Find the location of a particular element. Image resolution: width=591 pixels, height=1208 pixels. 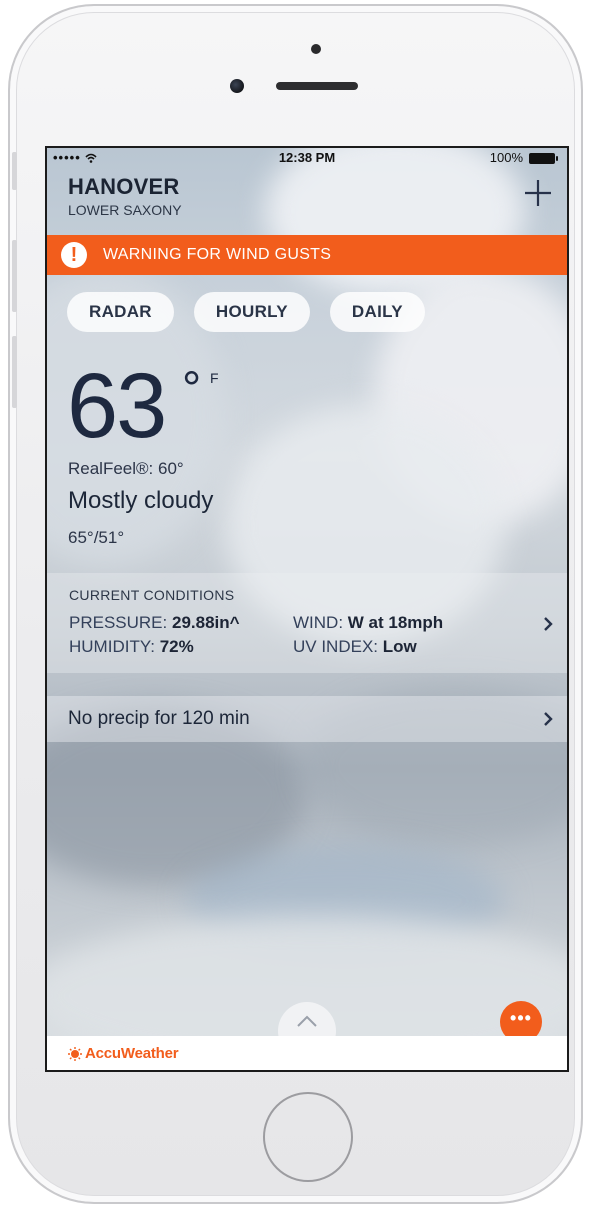

add-location-button is located at coordinates (538, 193).